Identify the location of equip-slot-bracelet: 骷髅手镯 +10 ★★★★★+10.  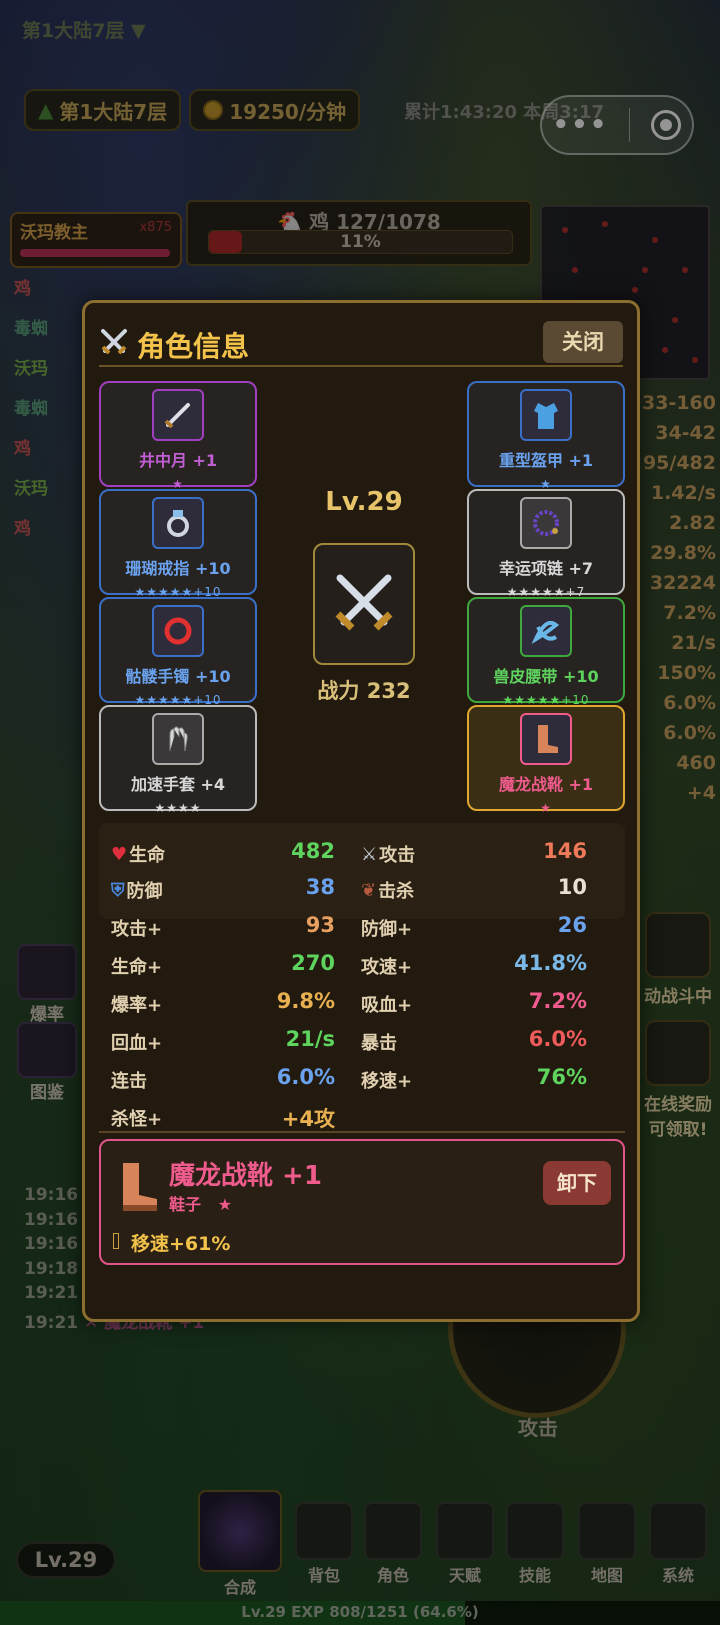
(178, 652).